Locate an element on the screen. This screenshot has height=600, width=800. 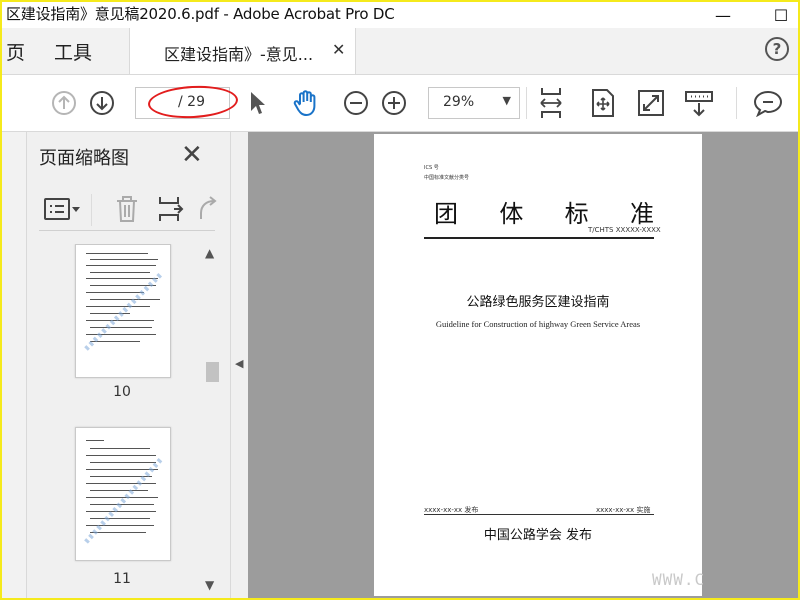
document-title: 公路绿色服务区建设指南 is located at coordinates (538, 302).